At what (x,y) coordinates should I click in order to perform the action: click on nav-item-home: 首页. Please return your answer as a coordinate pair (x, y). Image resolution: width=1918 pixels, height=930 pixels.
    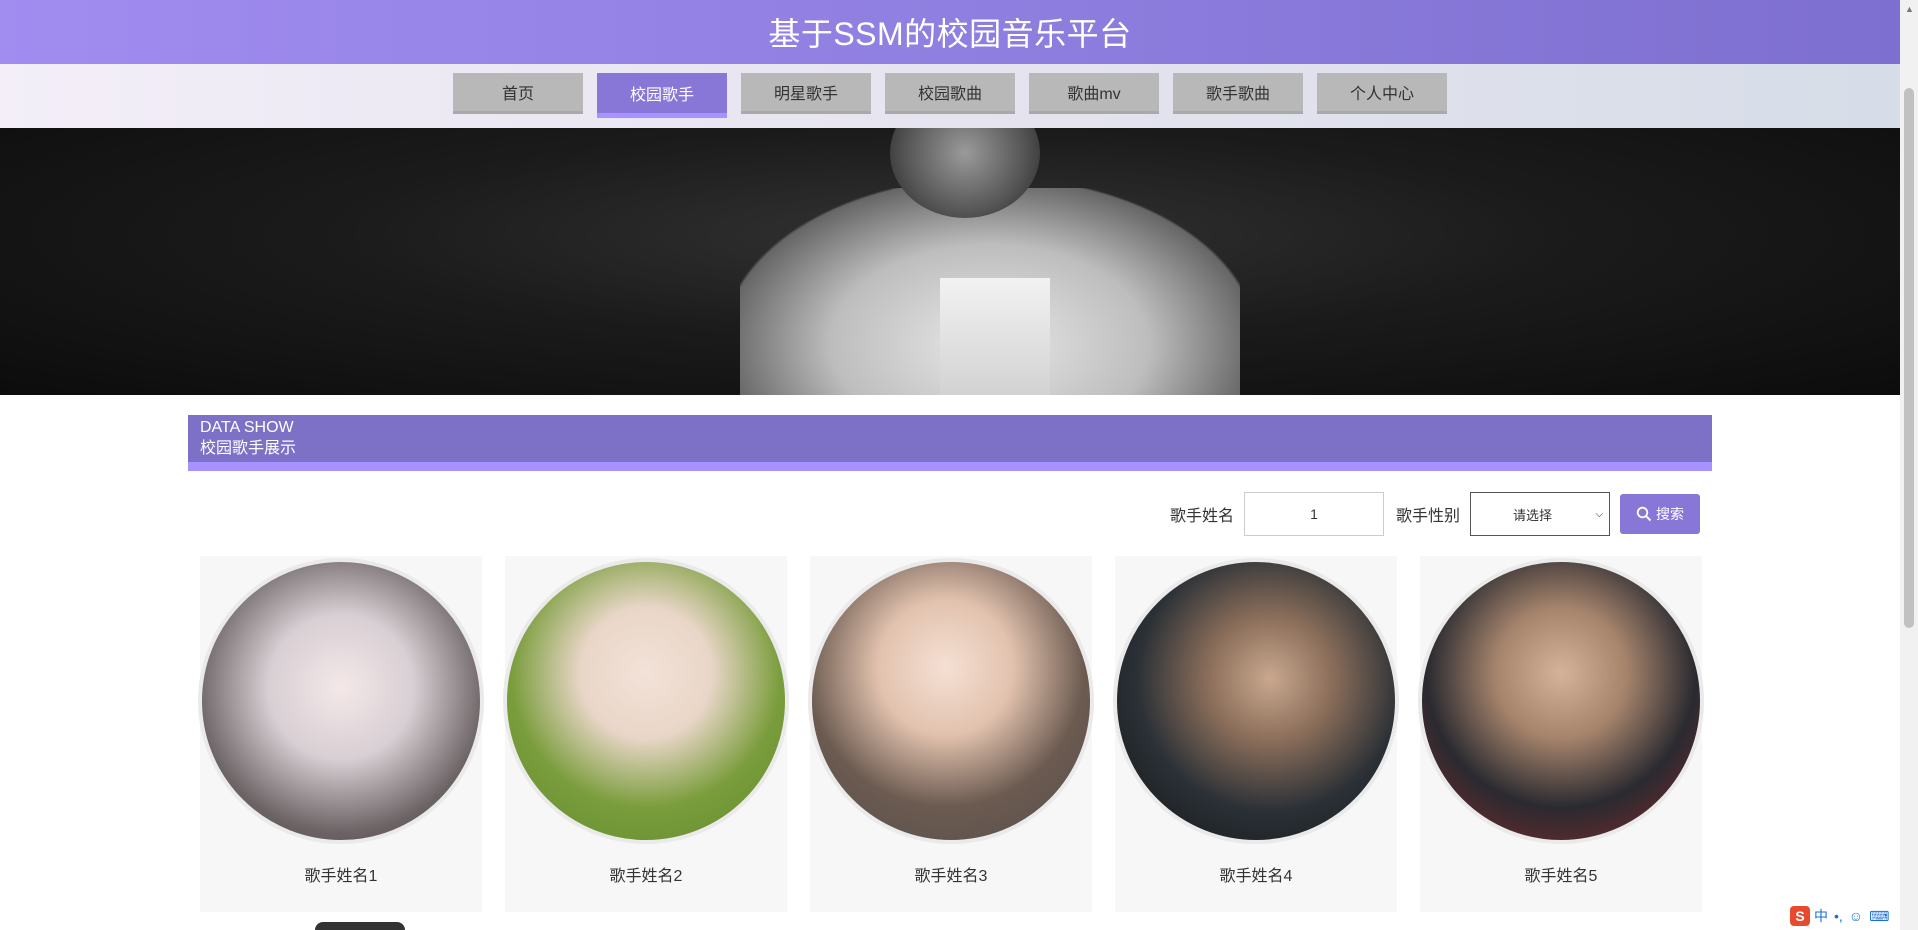
    Looking at the image, I should click on (518, 93).